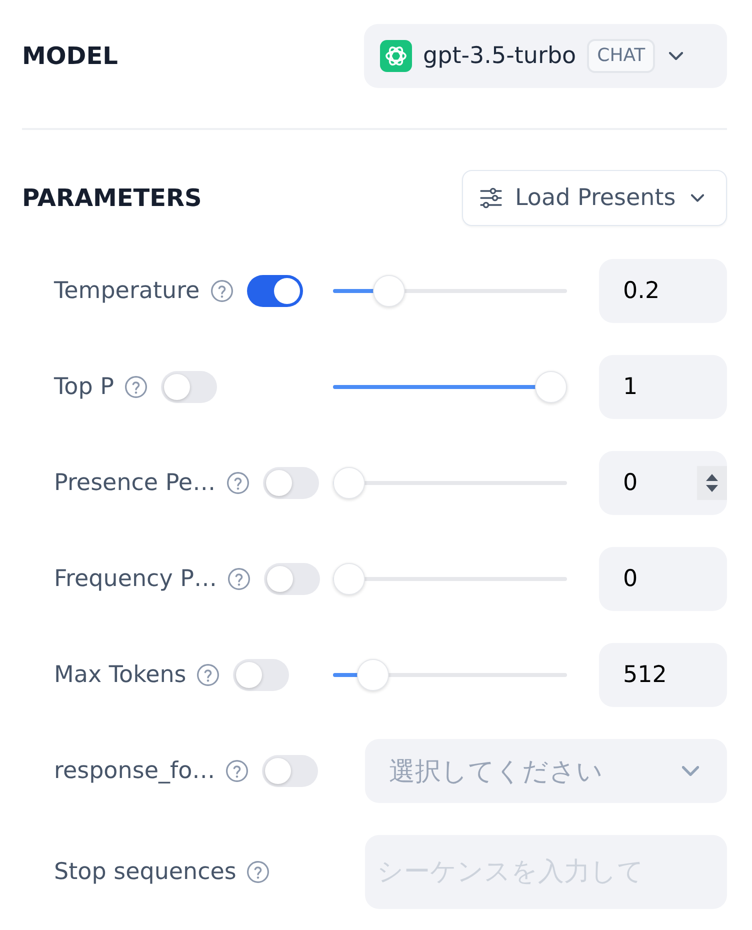 The height and width of the screenshot is (930, 752). Describe the element at coordinates (112, 198) in the screenshot. I see `section-title: PARAMETERS` at that location.